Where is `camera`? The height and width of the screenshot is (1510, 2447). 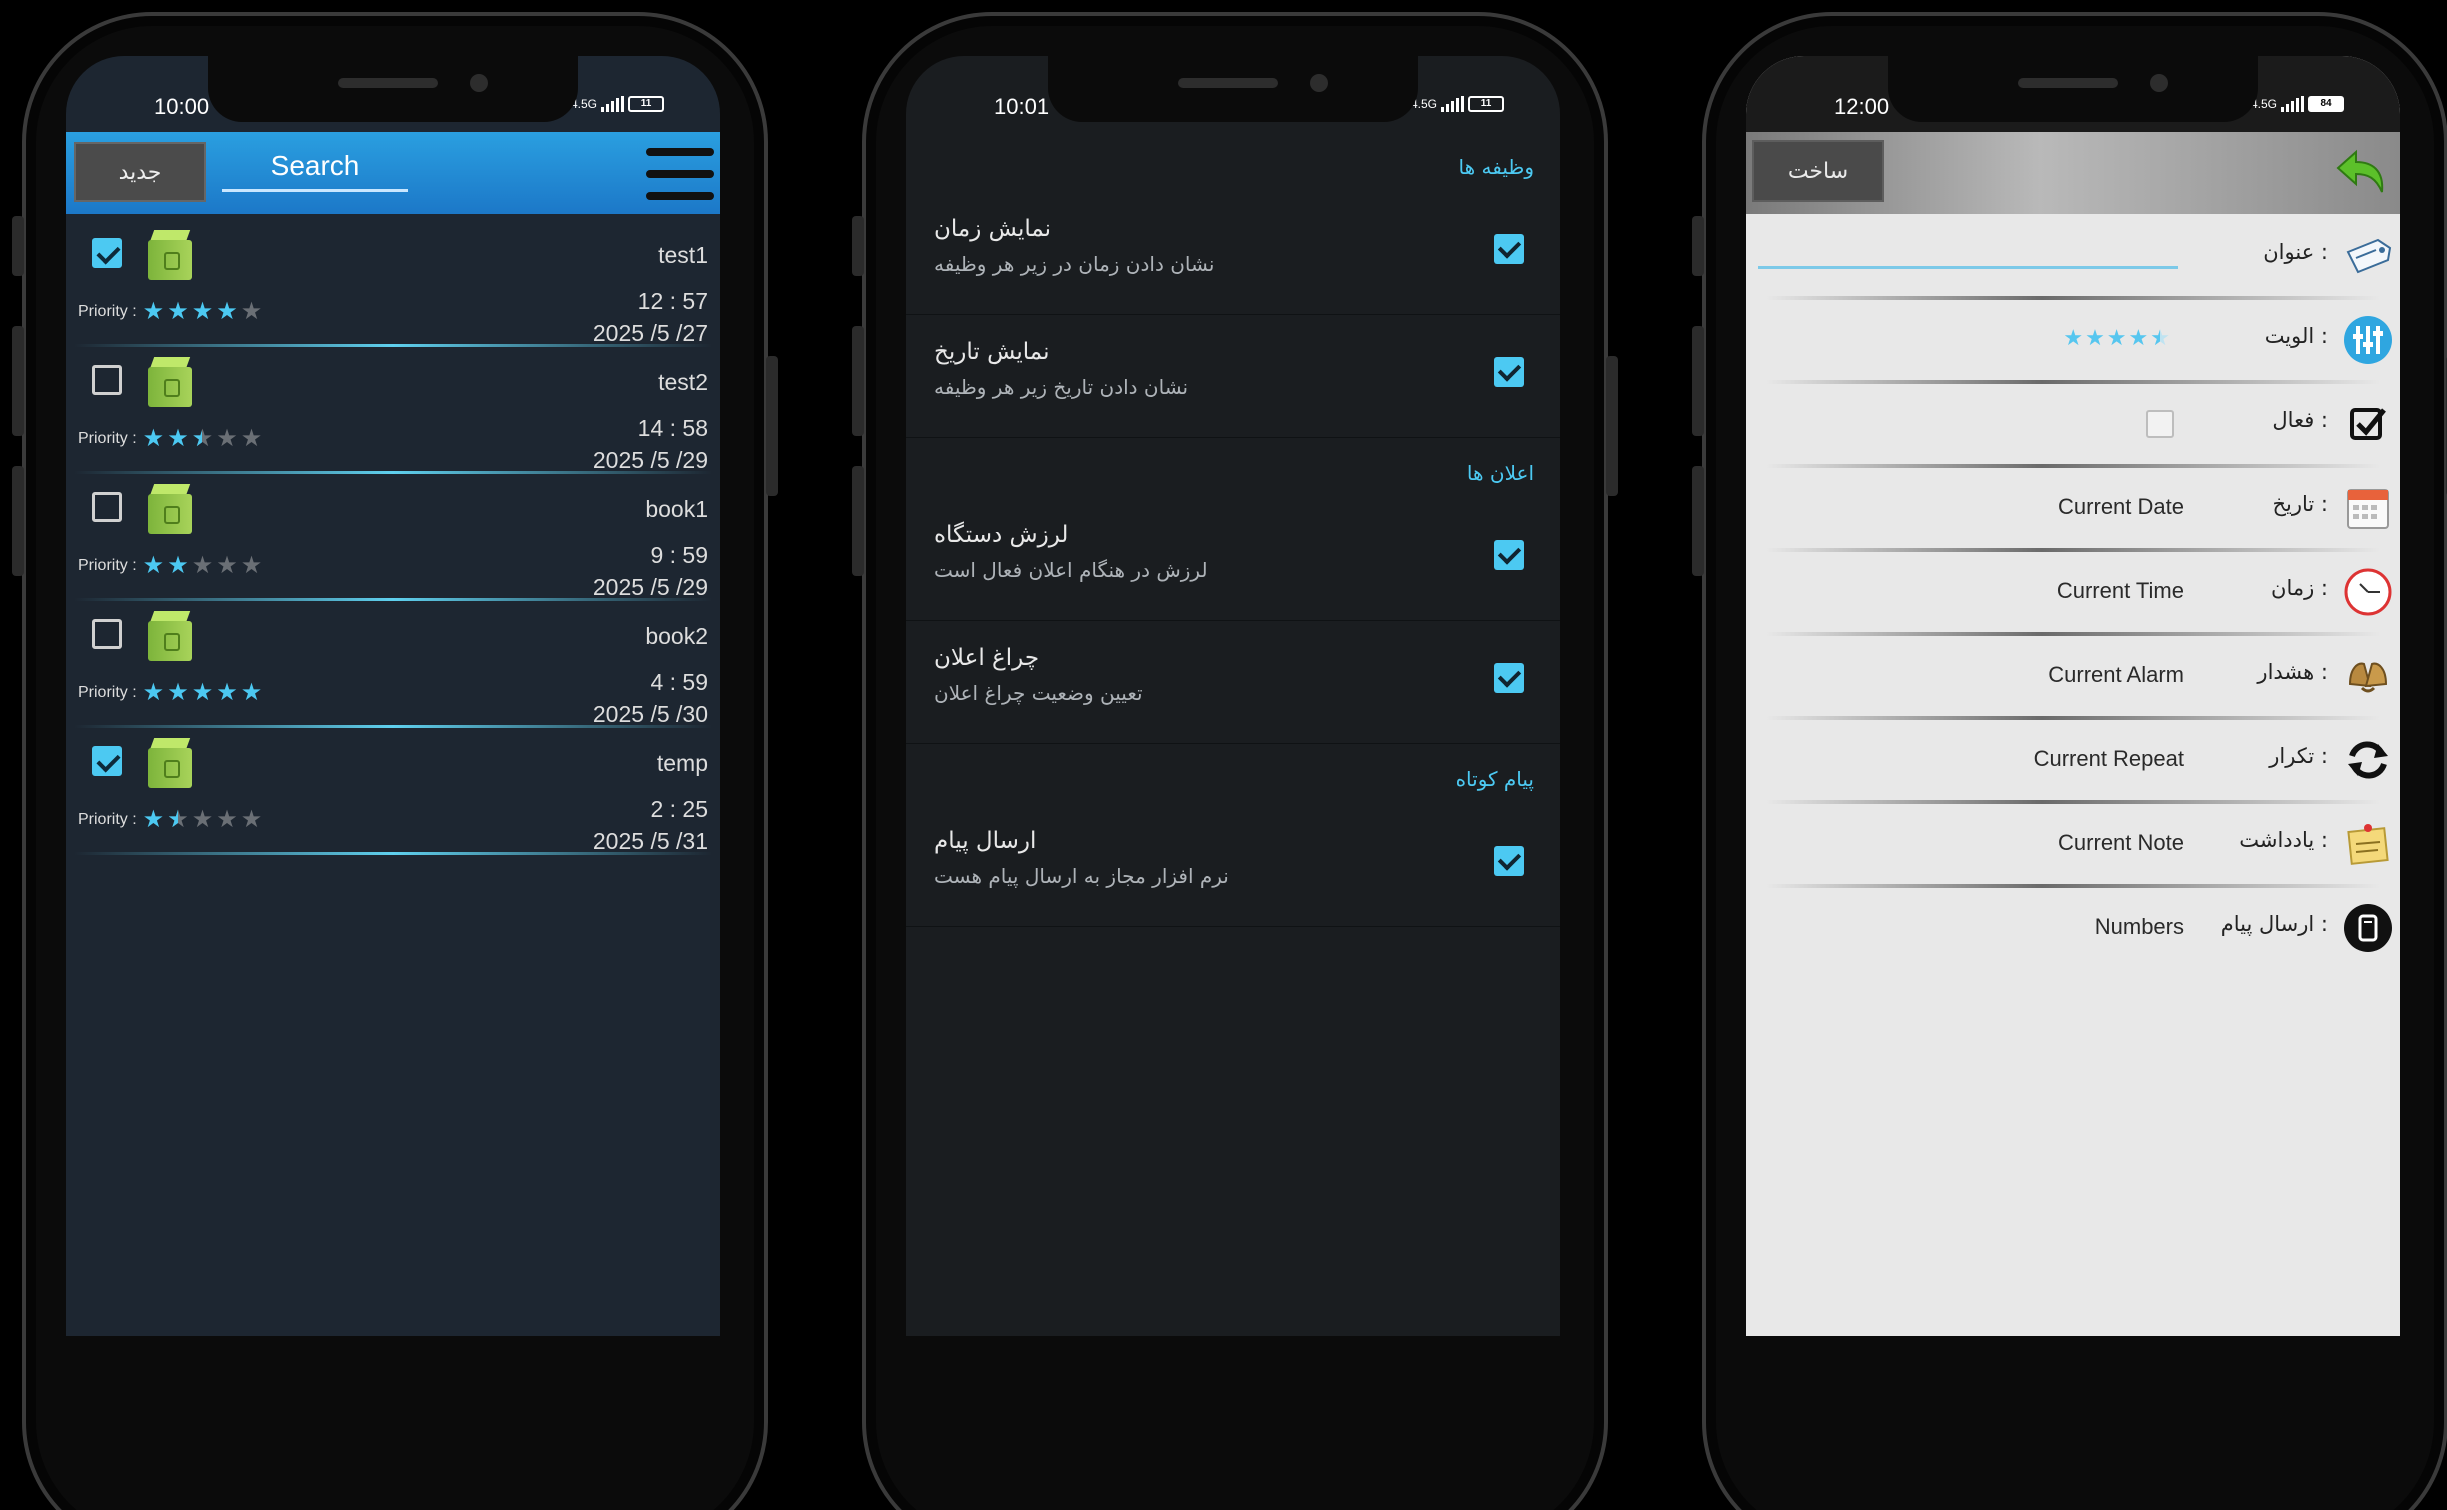
camera is located at coordinates (479, 83).